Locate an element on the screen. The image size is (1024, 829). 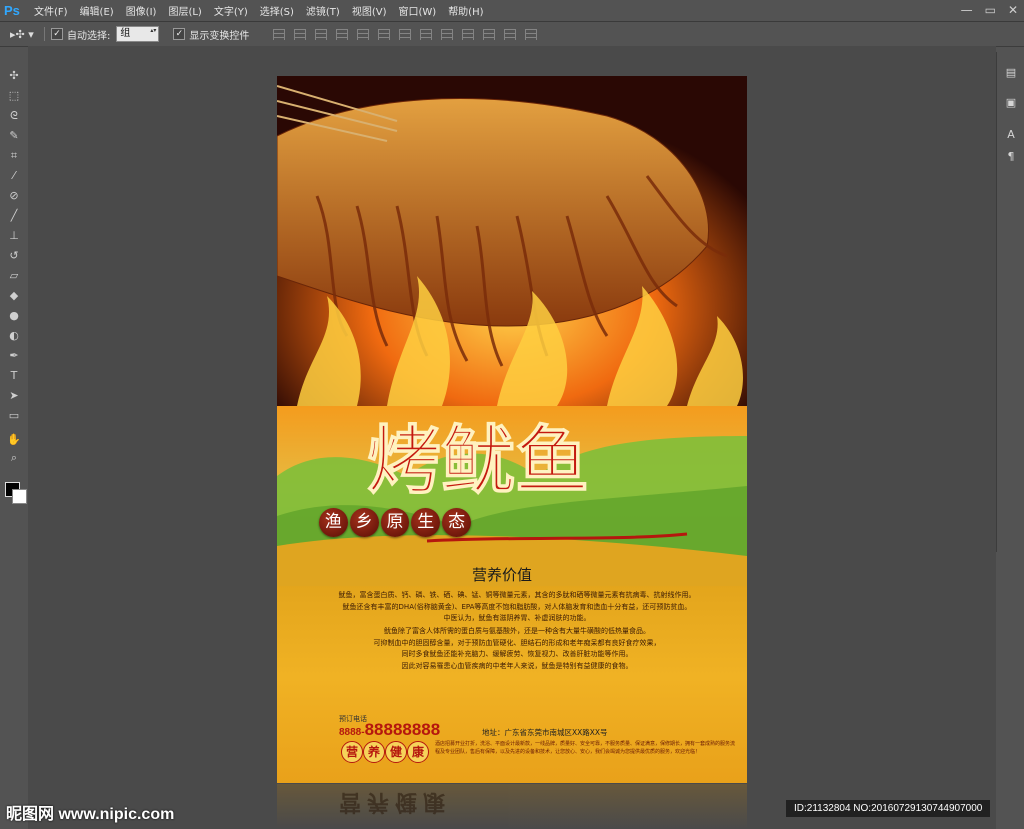
distribute-vcenter-icon is located at coordinates (426, 34).